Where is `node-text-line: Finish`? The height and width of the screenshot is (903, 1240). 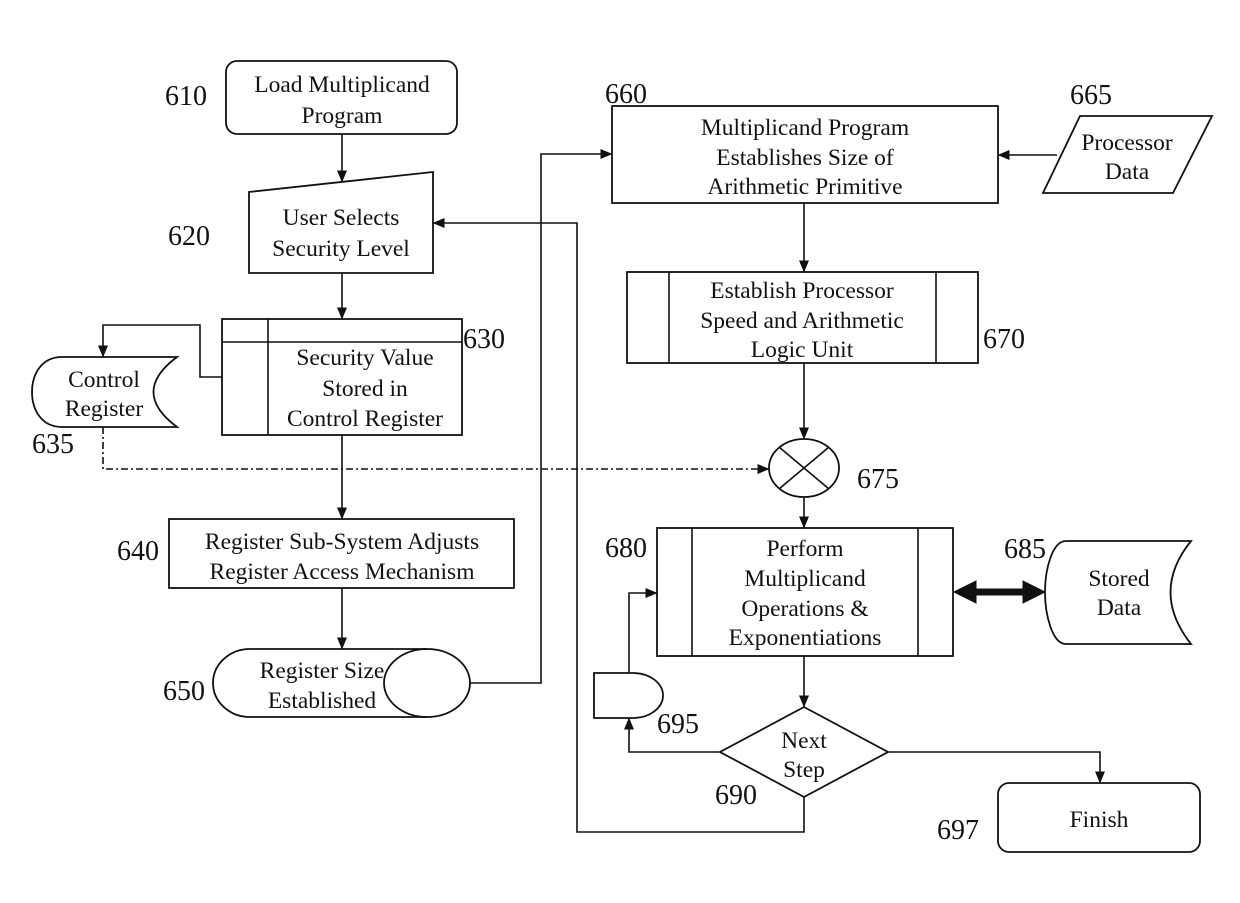
node-text-line: Finish is located at coordinates (1099, 820).